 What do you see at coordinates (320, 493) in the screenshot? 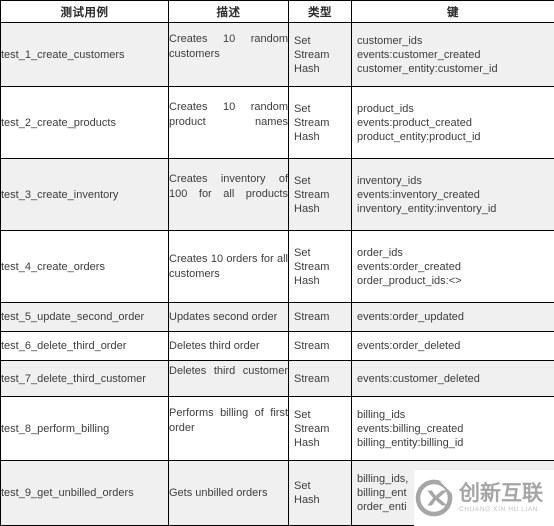
I see `cell-type-list: Set Hash` at bounding box center [320, 493].